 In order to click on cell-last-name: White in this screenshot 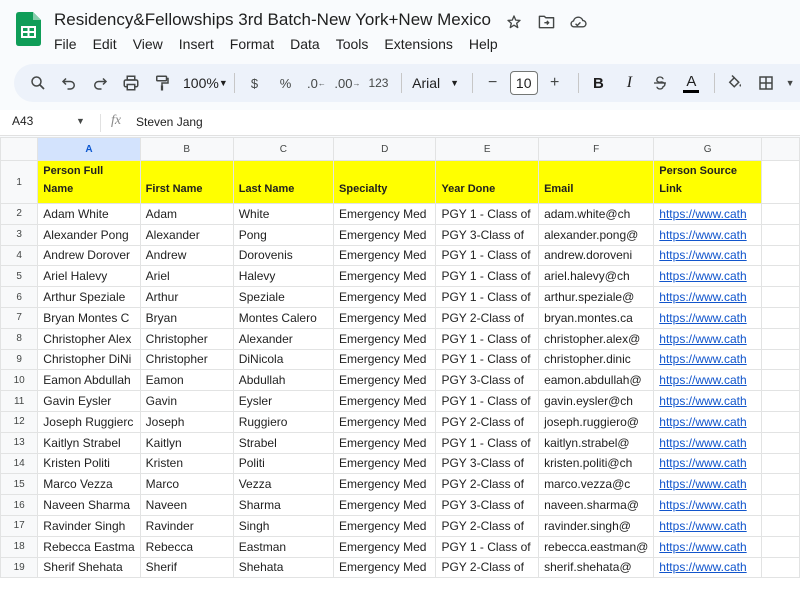, I will do `click(283, 214)`.